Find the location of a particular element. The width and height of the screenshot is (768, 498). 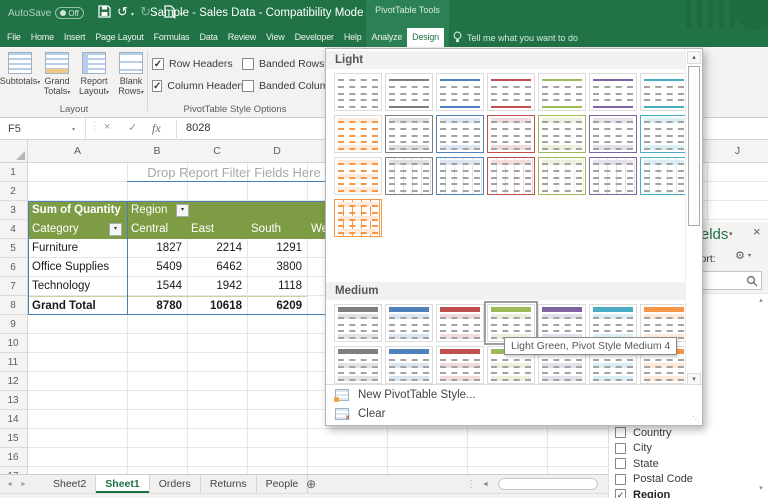

column-header-a: A is located at coordinates (77, 151).